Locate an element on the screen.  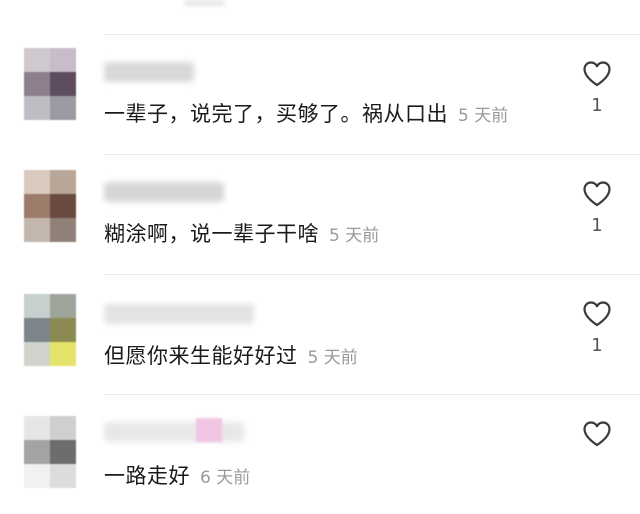
comment-text: 糊涂啊，说一辈子干啥 5 天前 is located at coordinates (241, 233).